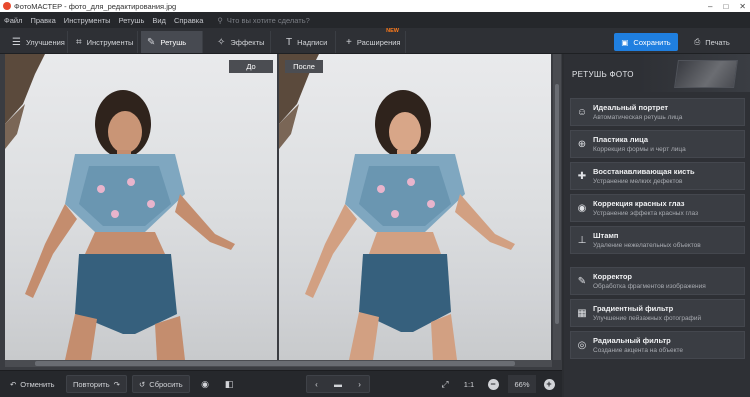 This screenshot has height=397, width=750. I want to click on after-label: После, so click(304, 66).